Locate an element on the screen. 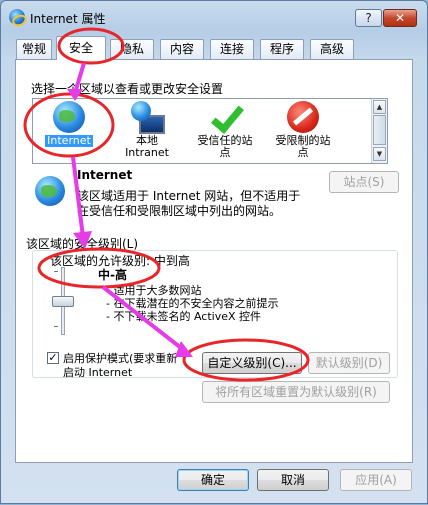 Image resolution: width=428 pixels, height=505 pixels. scroll-up-arrow-icon: ▲ is located at coordinates (379, 107).